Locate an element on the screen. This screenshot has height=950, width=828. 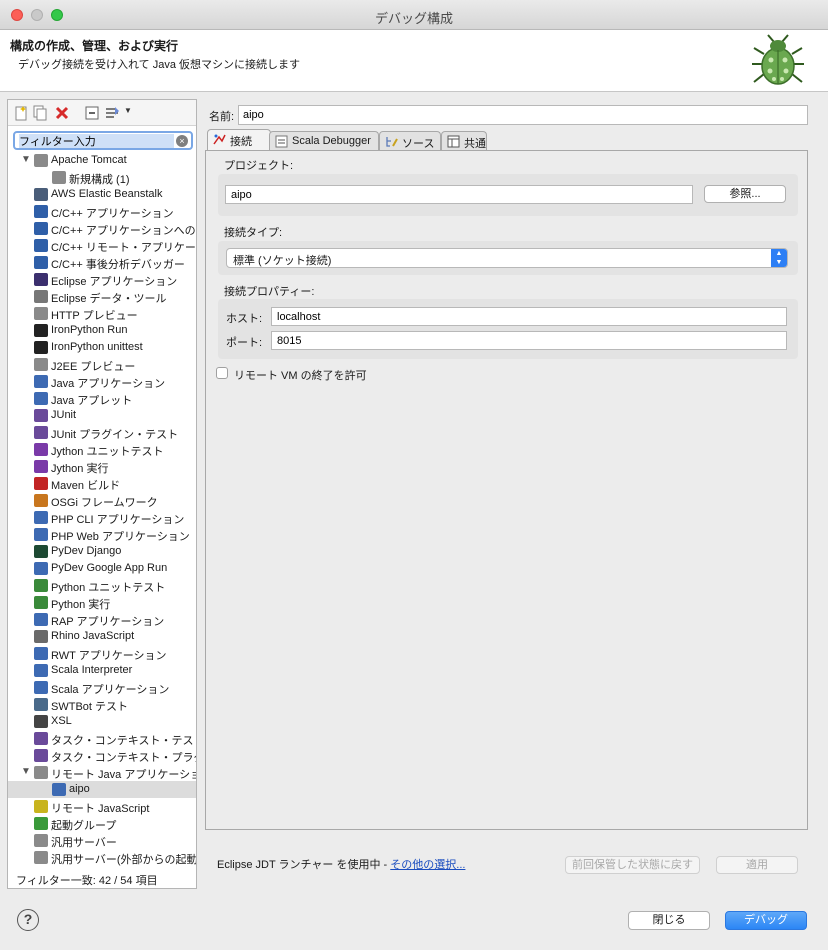
host-input is located at coordinates (529, 316).